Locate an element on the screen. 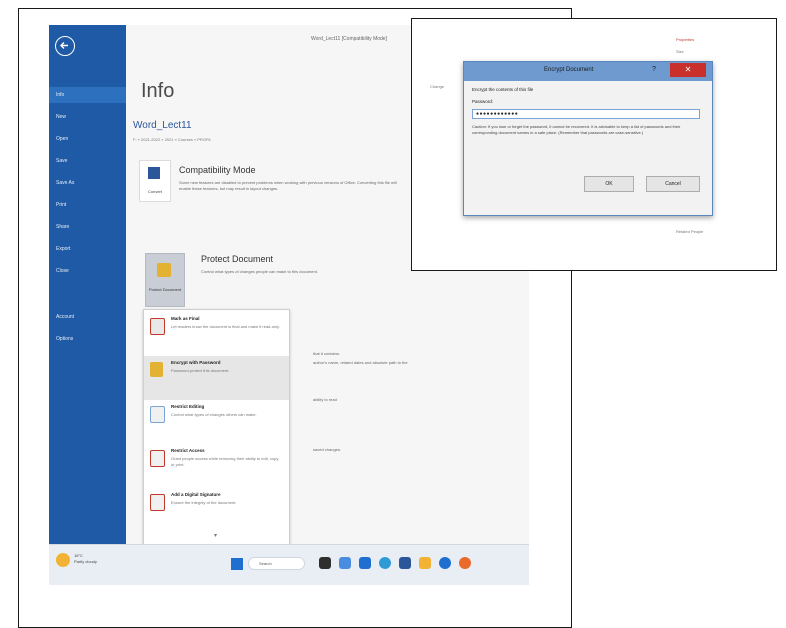  sidebar-item-info: Info is located at coordinates (87, 95).